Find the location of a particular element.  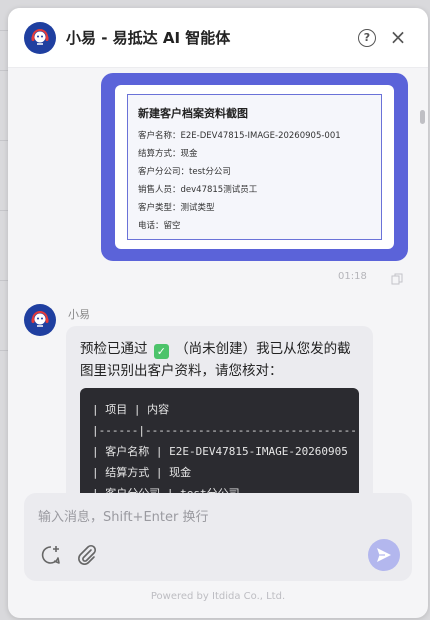

check-icon: ✓ is located at coordinates (161, 351).